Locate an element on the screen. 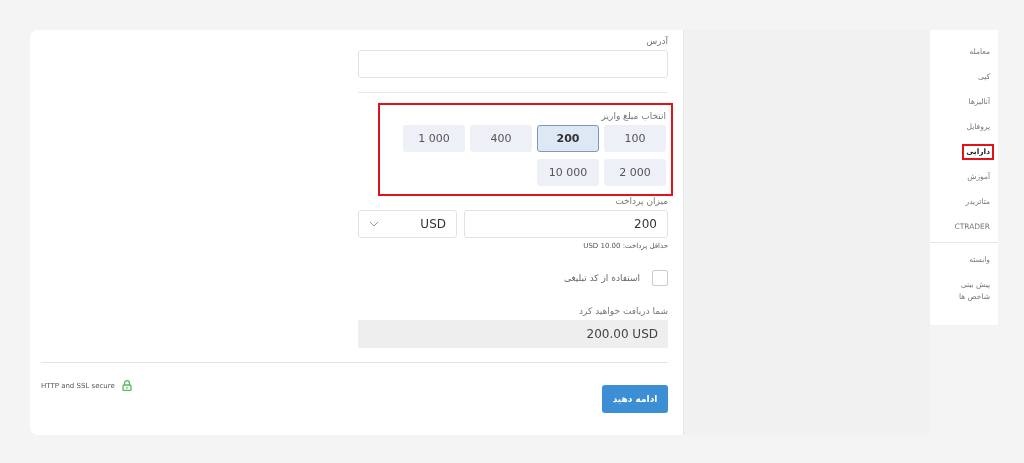 This screenshot has height=463, width=1024. amount-option: 1 000 is located at coordinates (434, 138).